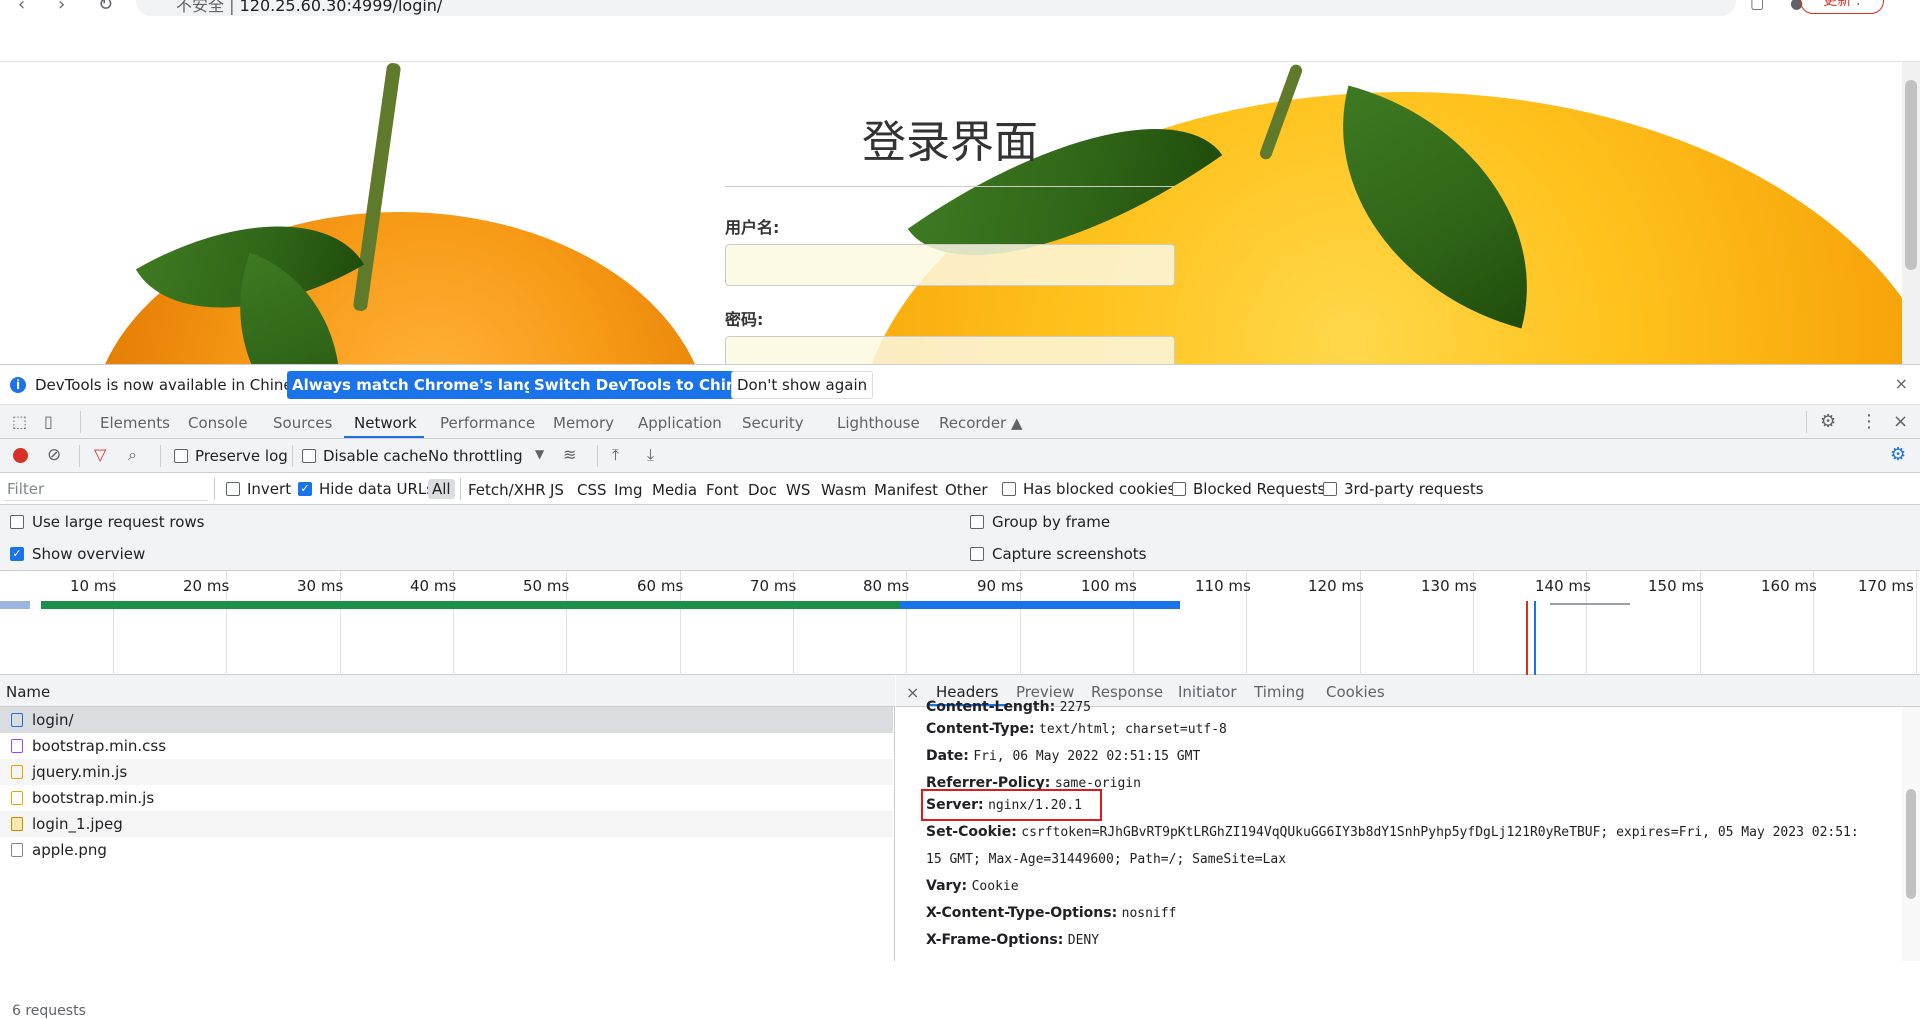 Image resolution: width=1920 pixels, height=1019 pixels. I want to click on type-filter-manifest: Manifest, so click(906, 490).